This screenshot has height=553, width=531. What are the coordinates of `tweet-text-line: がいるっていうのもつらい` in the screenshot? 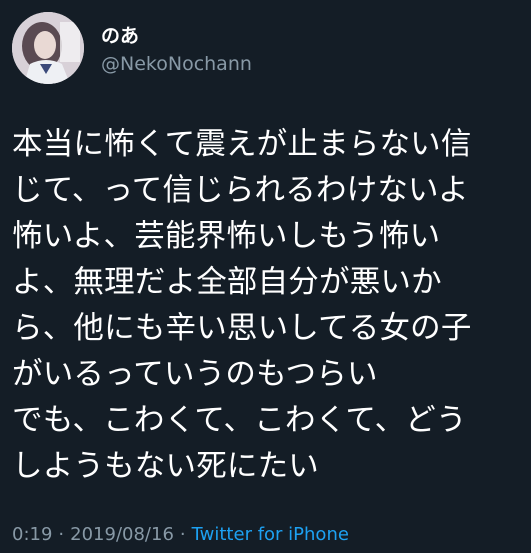 It's located at (195, 374).